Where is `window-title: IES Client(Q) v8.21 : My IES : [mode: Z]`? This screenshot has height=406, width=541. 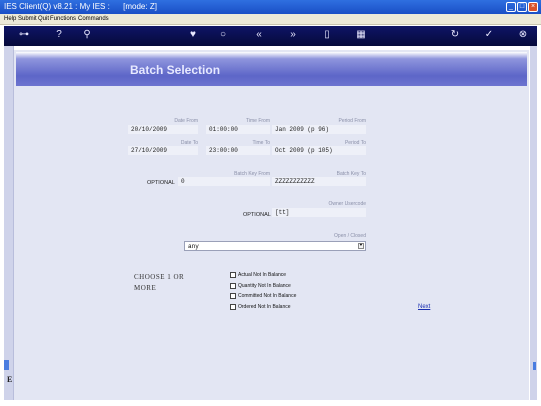
window-title: IES Client(Q) v8.21 : My IES : [mode: Z] is located at coordinates (80, 6).